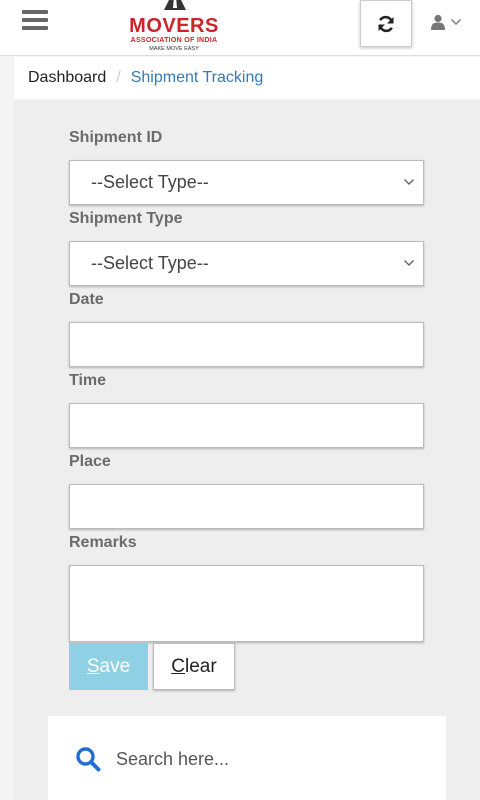 The width and height of the screenshot is (480, 800). Describe the element at coordinates (246, 506) in the screenshot. I see `place-input` at that location.